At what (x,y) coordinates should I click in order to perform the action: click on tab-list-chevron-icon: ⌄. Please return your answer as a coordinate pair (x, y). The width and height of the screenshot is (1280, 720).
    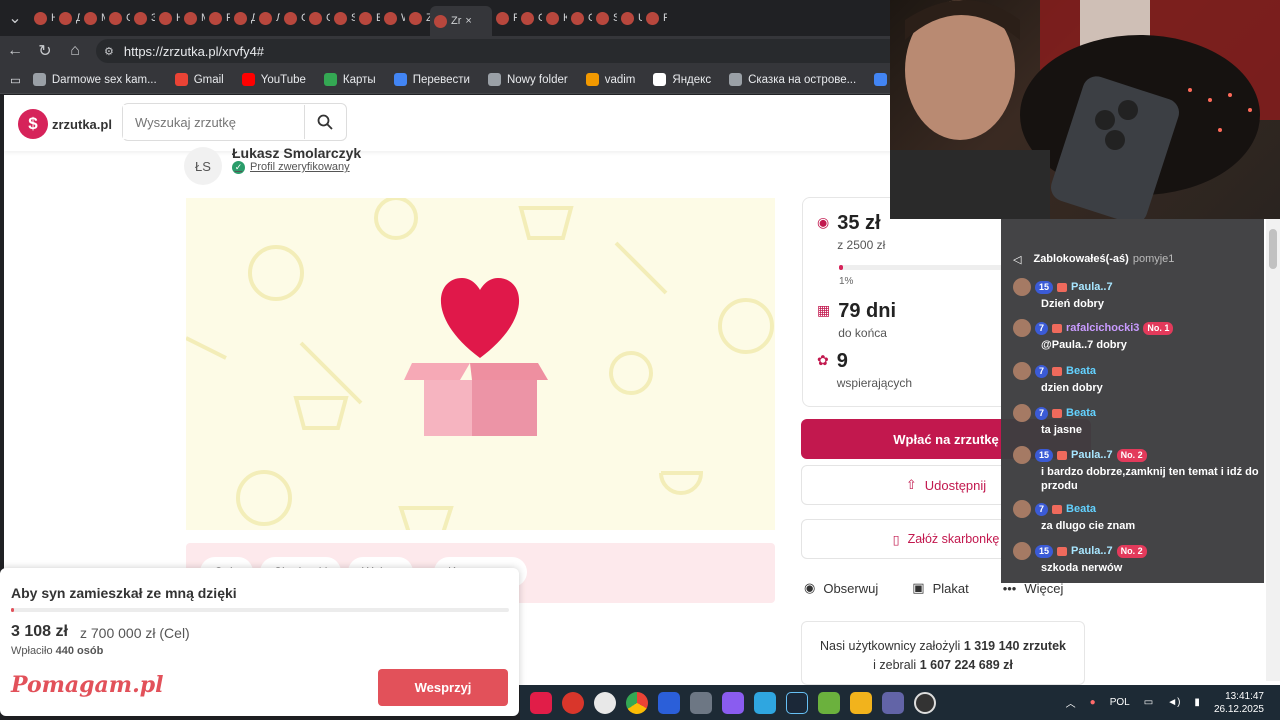
    Looking at the image, I should click on (15, 18).